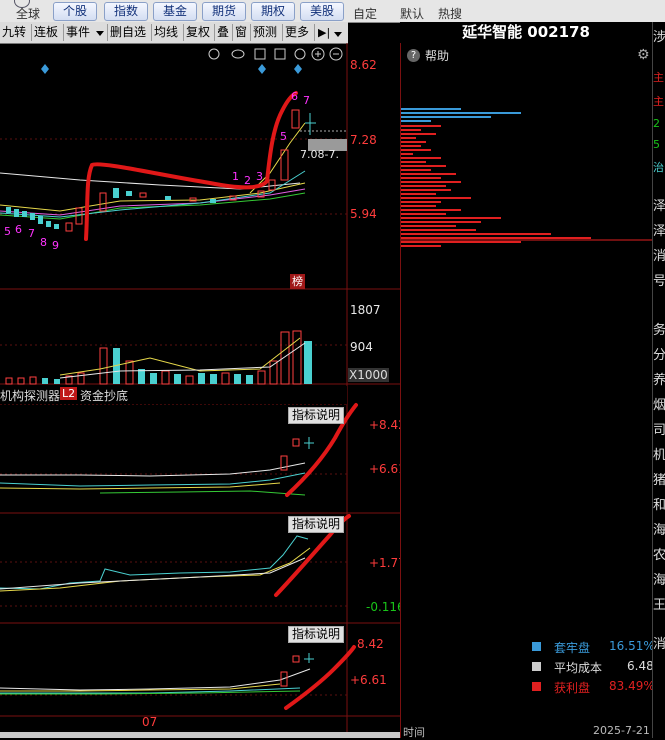 This screenshot has width=665, height=740. Describe the element at coordinates (658, 77) in the screenshot. I see `side-char: 主` at that location.